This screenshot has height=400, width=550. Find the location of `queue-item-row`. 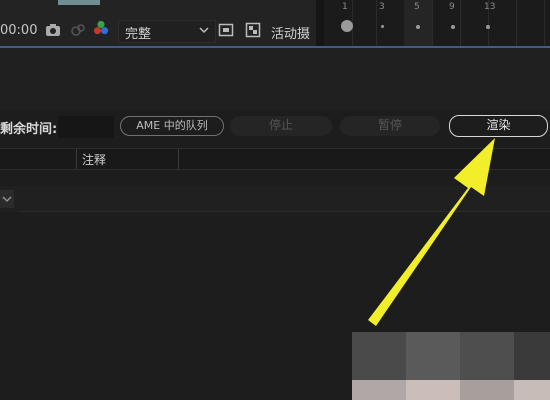

queue-item-row is located at coordinates (275, 199).